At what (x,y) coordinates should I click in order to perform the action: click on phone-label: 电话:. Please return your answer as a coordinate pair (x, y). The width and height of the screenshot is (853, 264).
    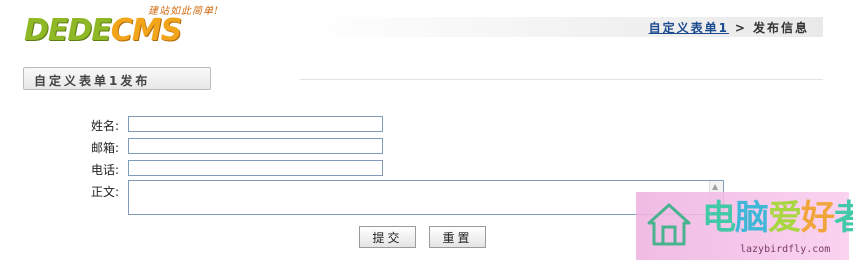
    Looking at the image, I should click on (105, 170).